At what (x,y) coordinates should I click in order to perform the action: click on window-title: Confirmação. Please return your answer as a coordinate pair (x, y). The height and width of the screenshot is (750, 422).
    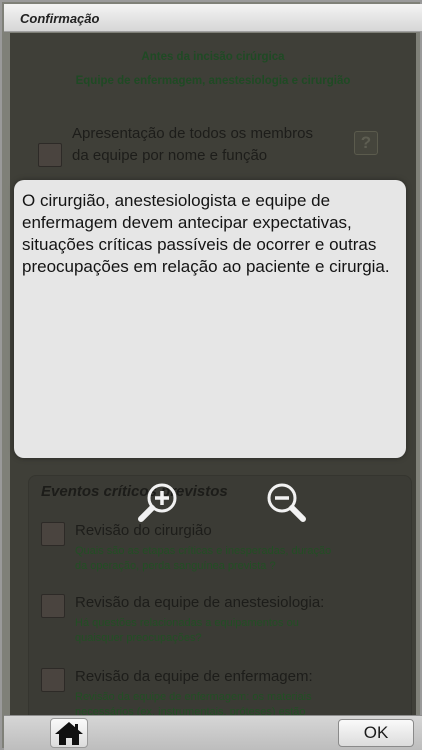
    Looking at the image, I should click on (60, 18).